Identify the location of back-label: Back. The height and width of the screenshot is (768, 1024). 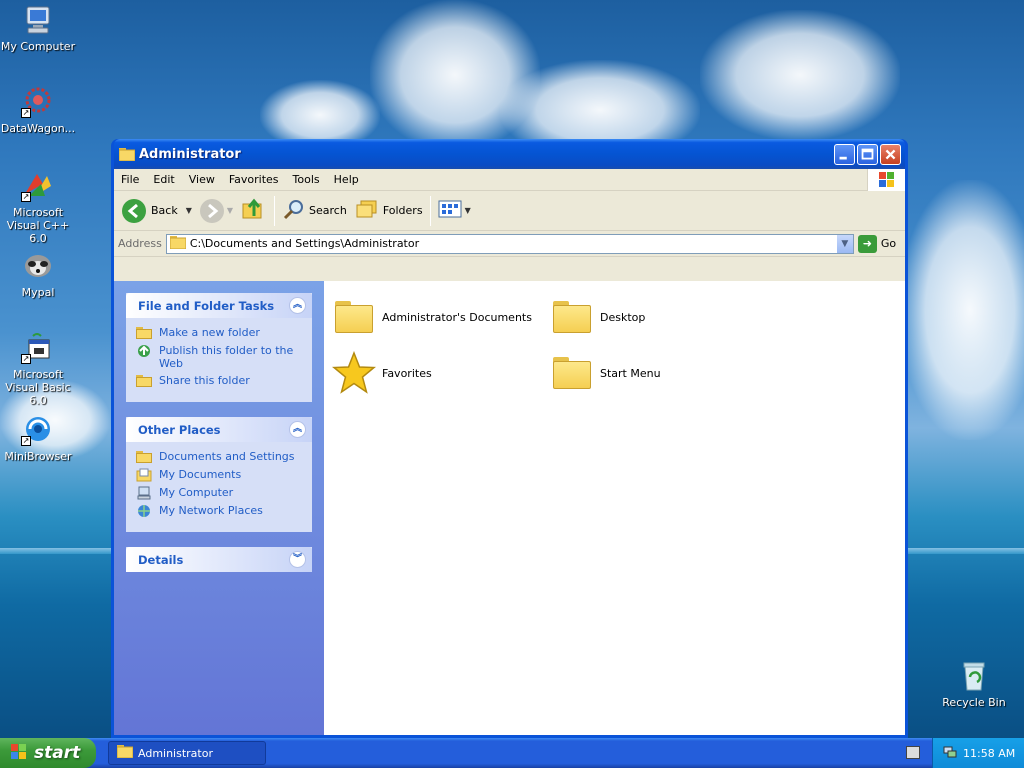
(164, 210).